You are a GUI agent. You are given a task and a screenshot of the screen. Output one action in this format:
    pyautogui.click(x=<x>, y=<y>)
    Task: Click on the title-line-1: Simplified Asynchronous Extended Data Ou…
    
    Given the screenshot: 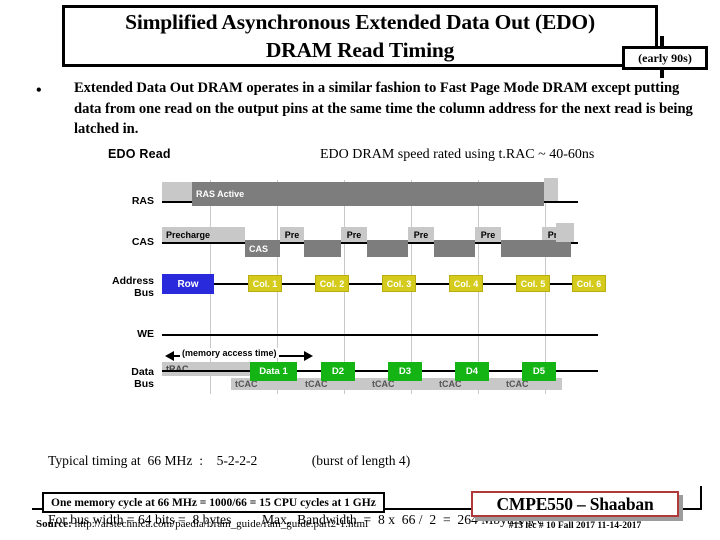 What is the action you would take?
    pyautogui.click(x=360, y=22)
    